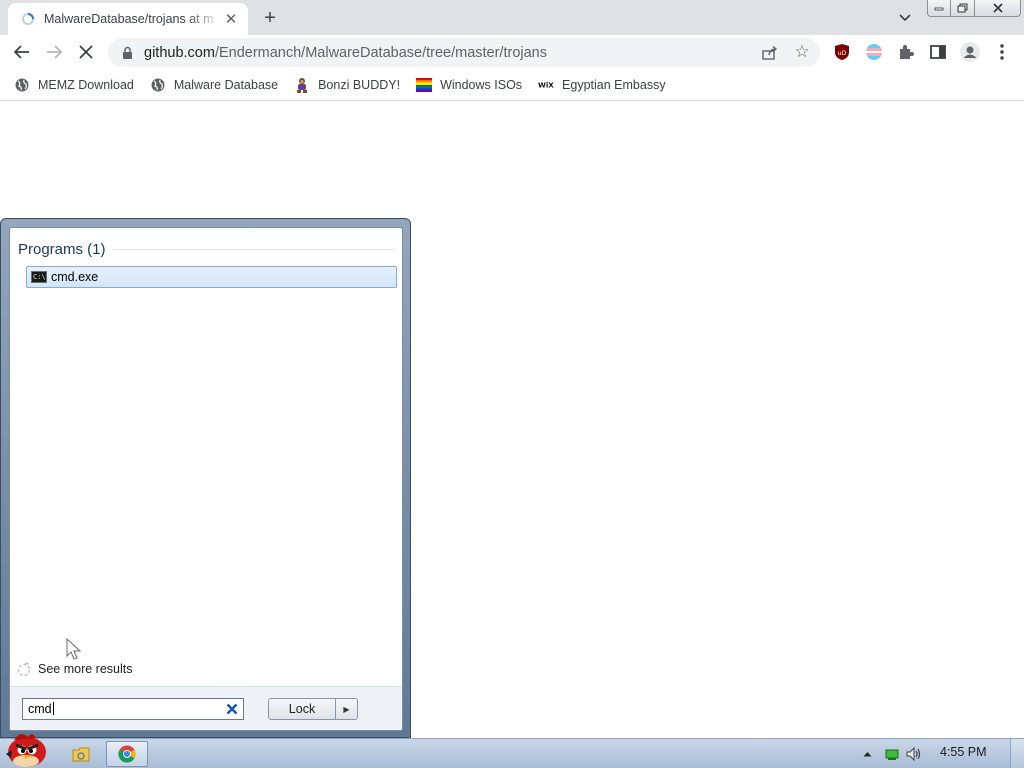  I want to click on bookmark-label: Bonzi BUDDY!, so click(359, 84).